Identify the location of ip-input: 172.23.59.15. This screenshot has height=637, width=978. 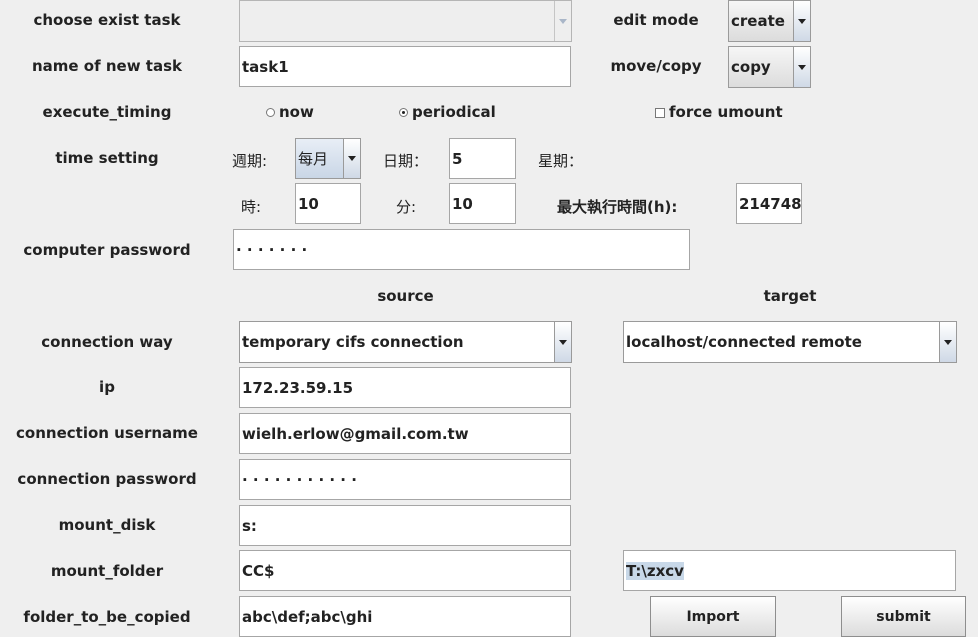
(405, 387).